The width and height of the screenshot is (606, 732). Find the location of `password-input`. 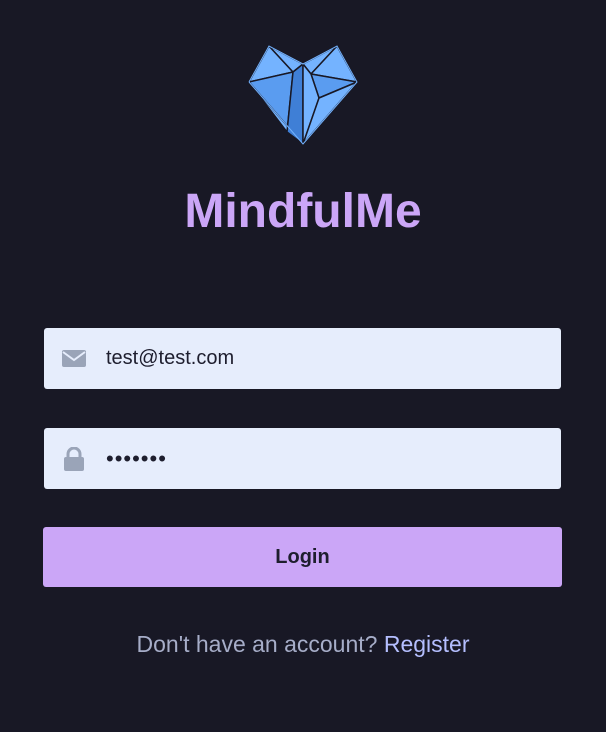

password-input is located at coordinates (326, 458).